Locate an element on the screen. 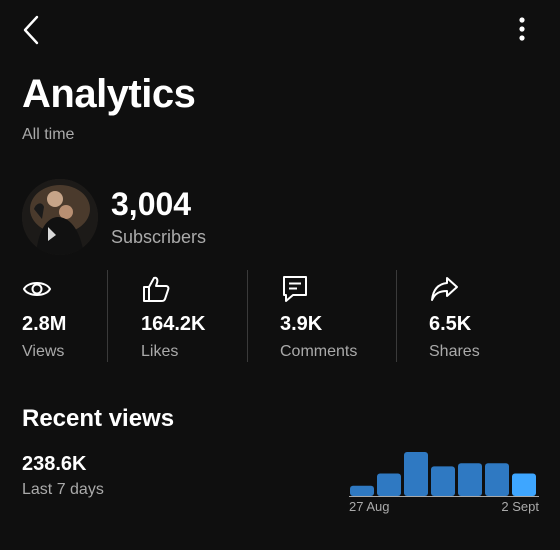 The height and width of the screenshot is (550, 560). likes-value: 164.2K is located at coordinates (173, 324).